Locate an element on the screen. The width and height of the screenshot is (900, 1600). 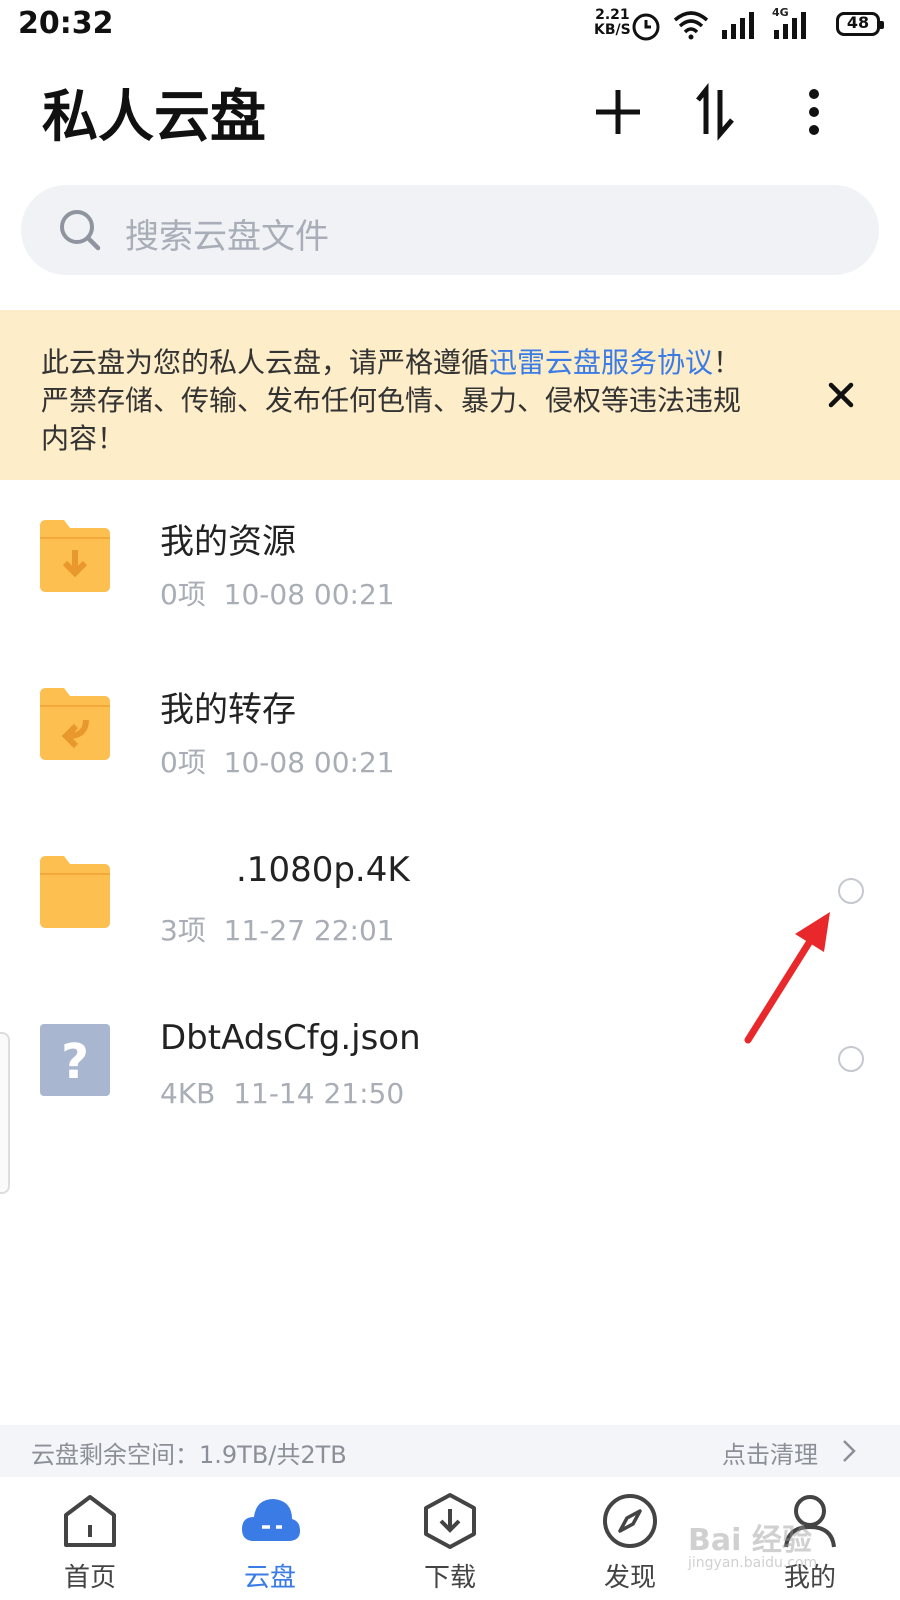
page-title: 私人云盘 is located at coordinates (154, 117).